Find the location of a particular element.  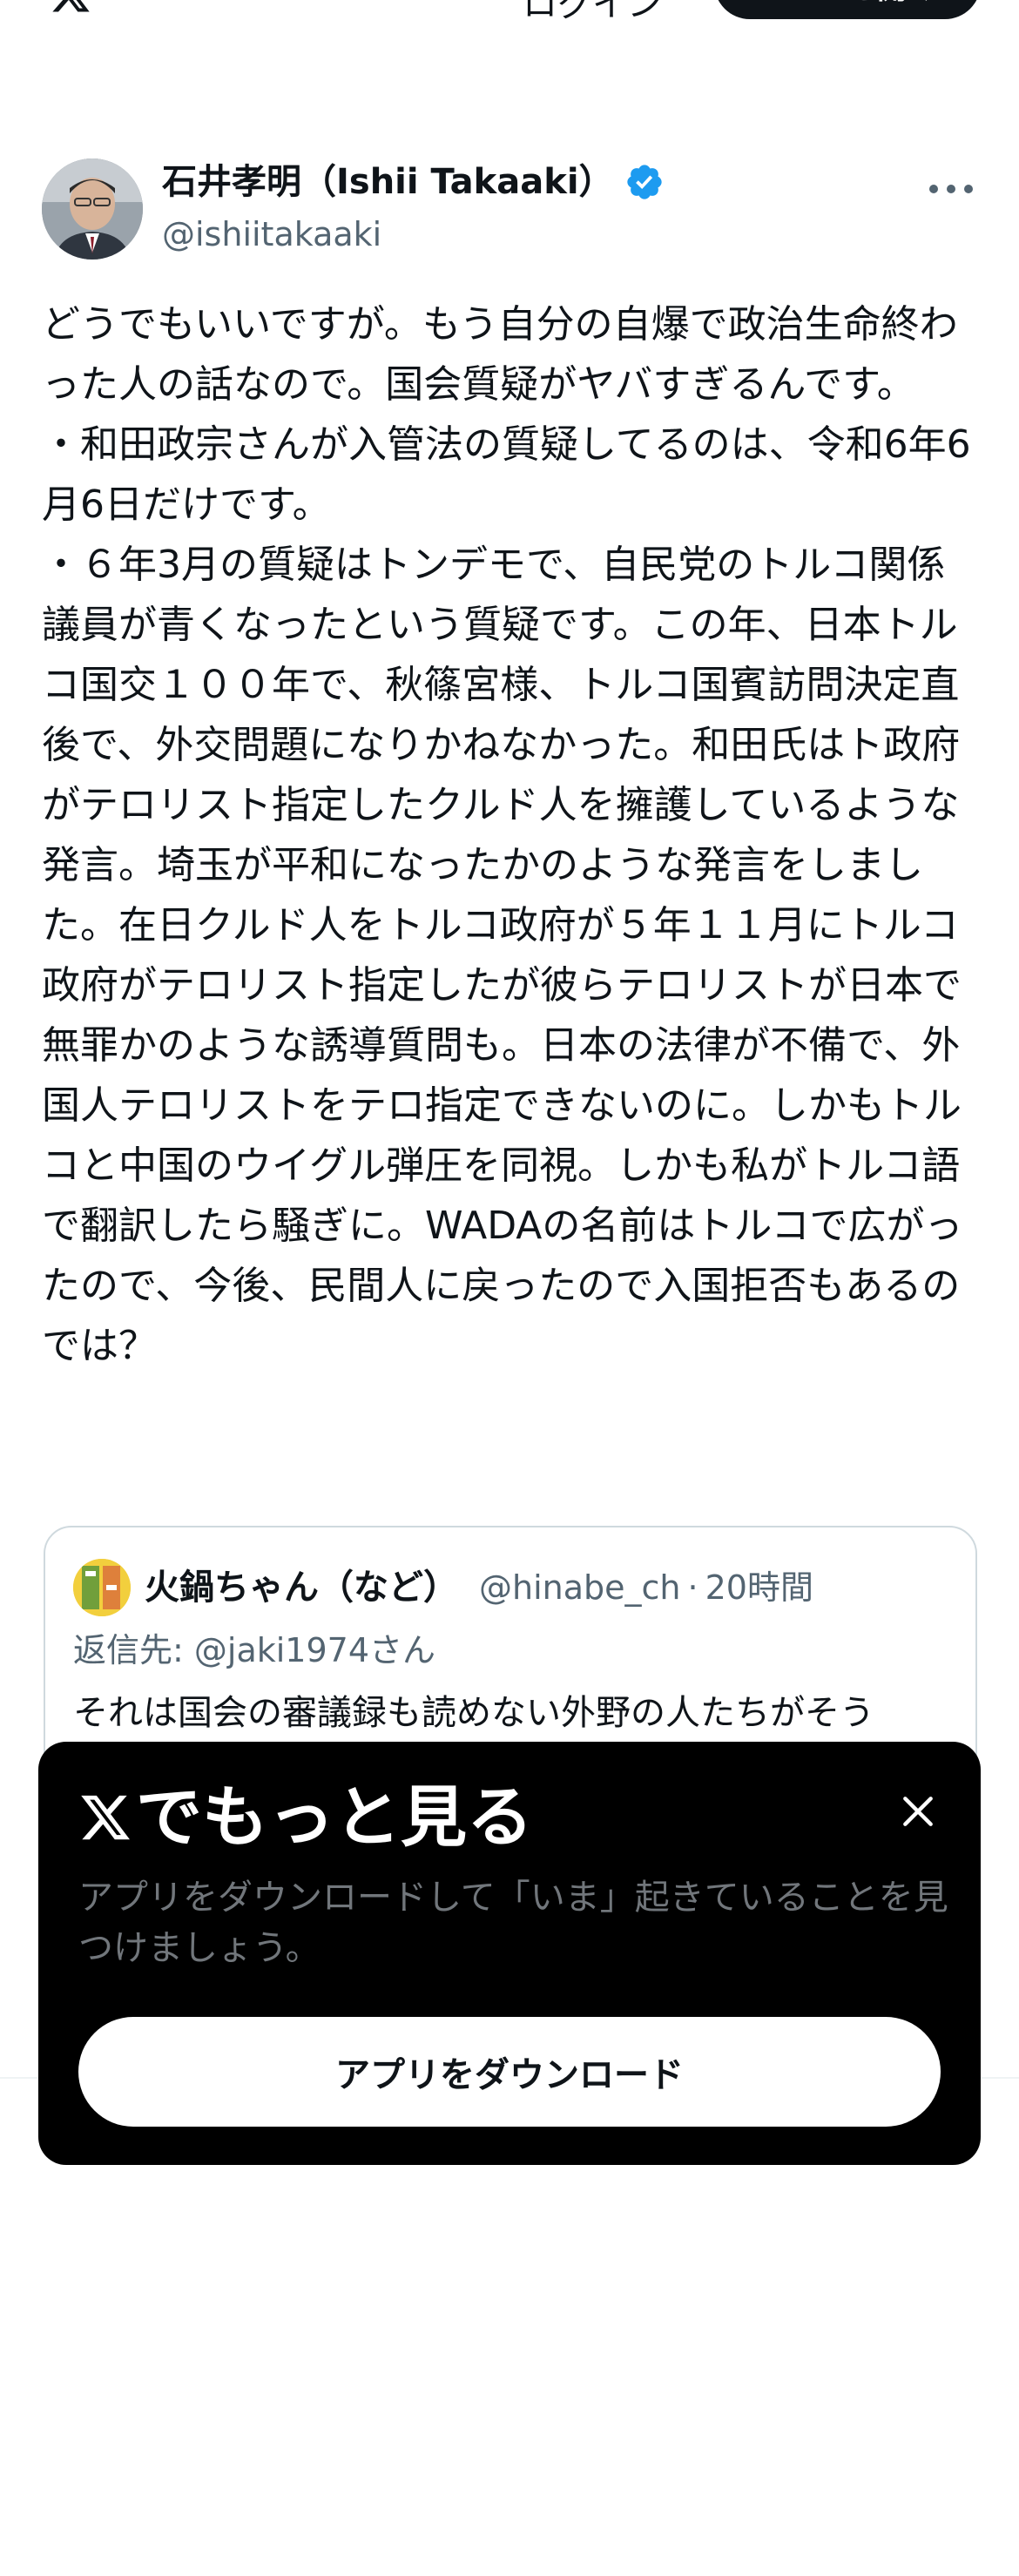

author-handle: @ishiitakaaki is located at coordinates (271, 234).